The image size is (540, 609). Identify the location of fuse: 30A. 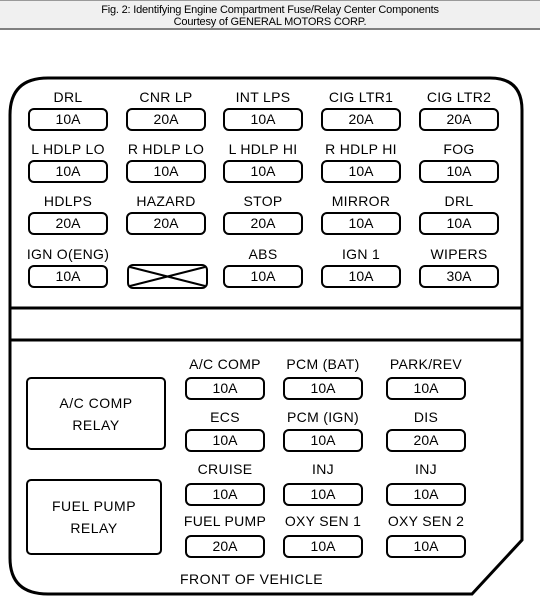
(459, 276).